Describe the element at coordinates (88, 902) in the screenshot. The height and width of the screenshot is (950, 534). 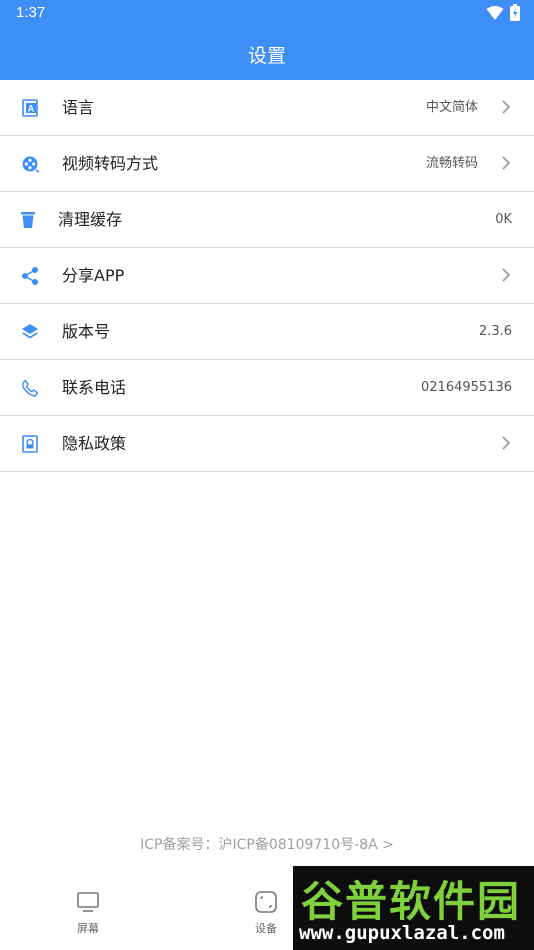
I see `monitor-icon` at that location.